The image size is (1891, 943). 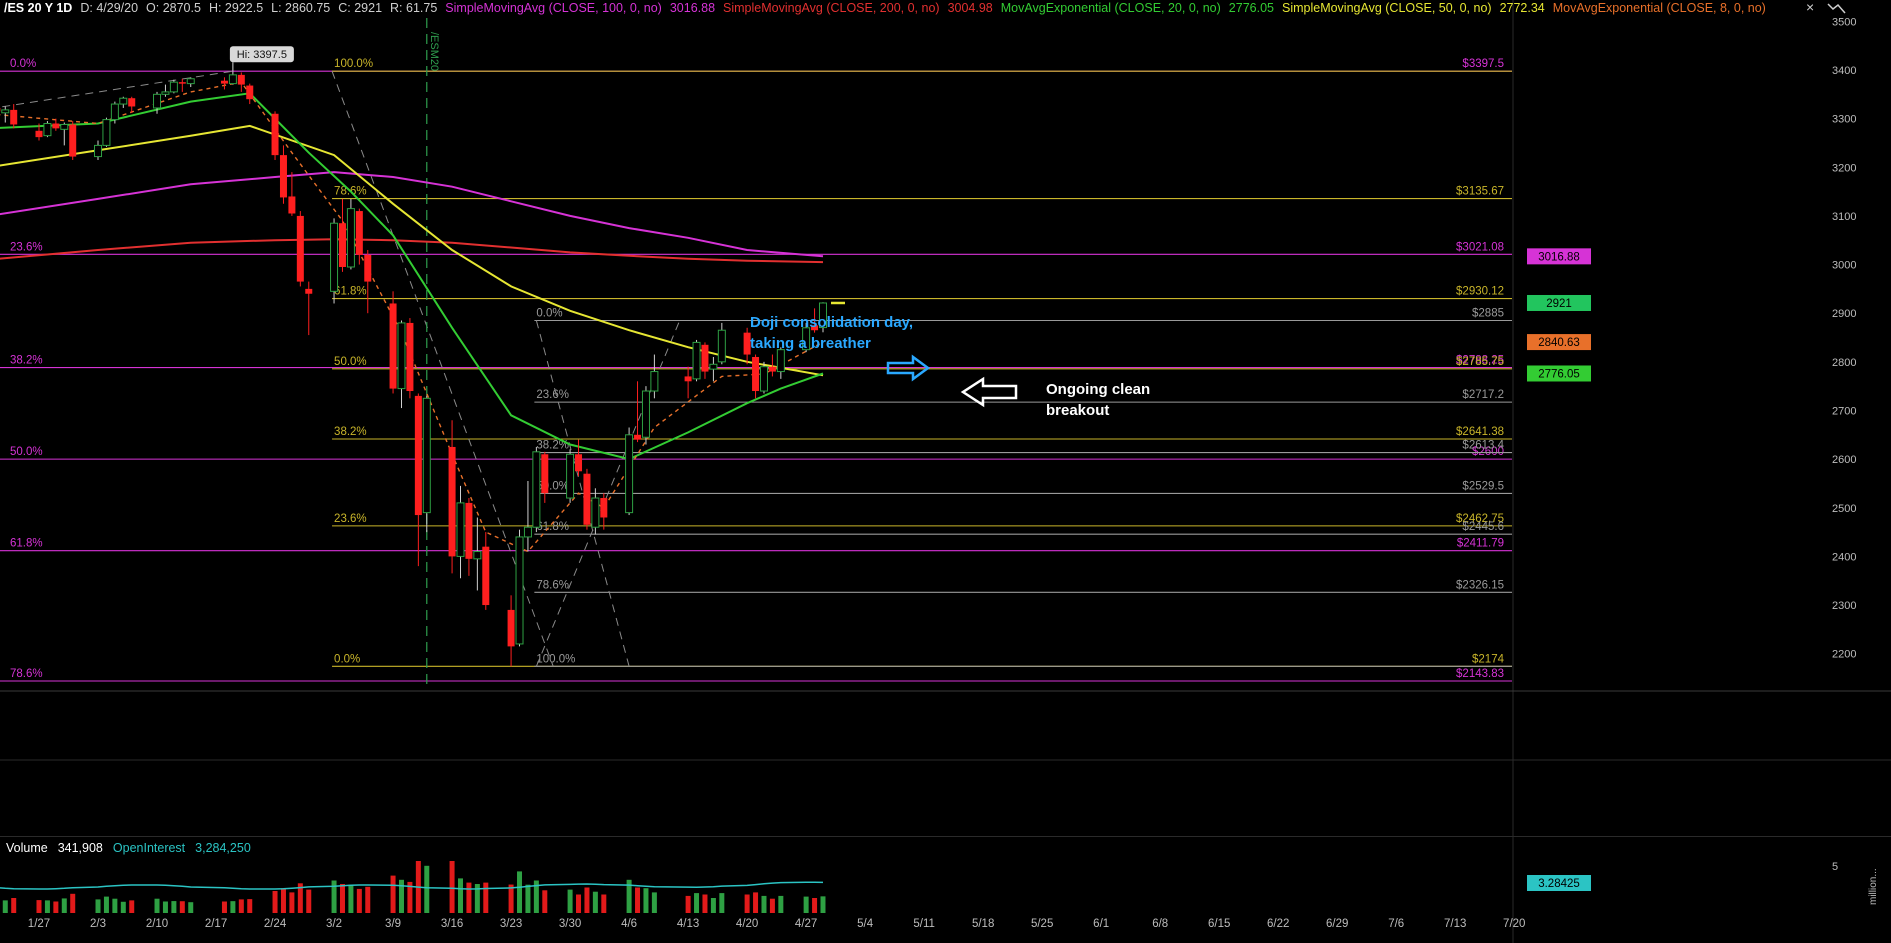 I want to click on oi-badge-label: 3.28425, so click(x=1559, y=884).